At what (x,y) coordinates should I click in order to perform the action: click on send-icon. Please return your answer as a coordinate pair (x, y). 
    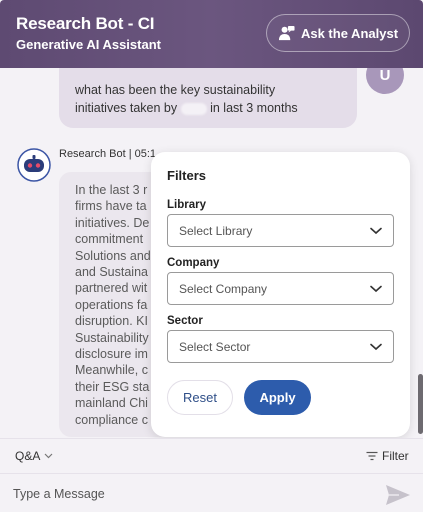
    Looking at the image, I should click on (398, 495).